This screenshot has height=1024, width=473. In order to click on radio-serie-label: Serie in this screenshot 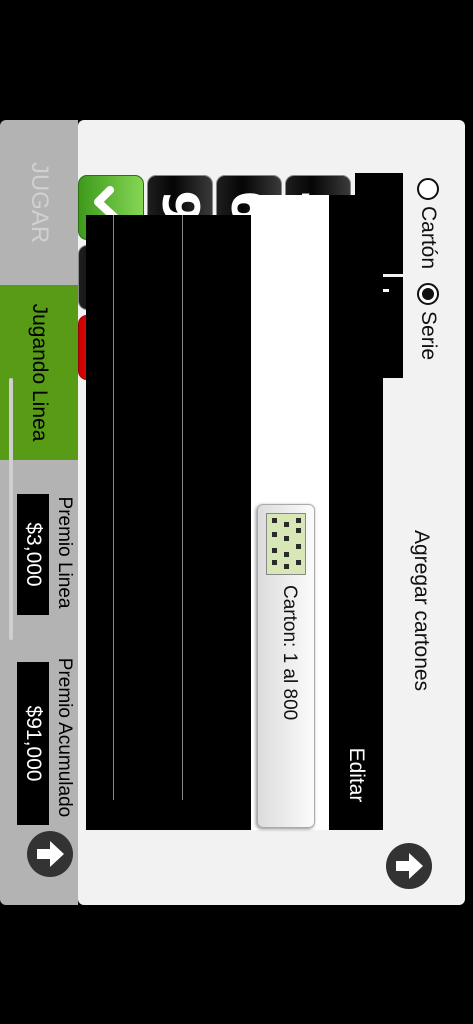, I will do `click(428, 336)`.